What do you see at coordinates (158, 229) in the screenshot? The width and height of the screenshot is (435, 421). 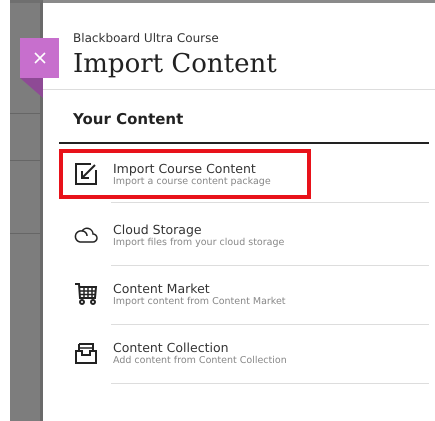 I see `option-title: Cloud Storage` at bounding box center [158, 229].